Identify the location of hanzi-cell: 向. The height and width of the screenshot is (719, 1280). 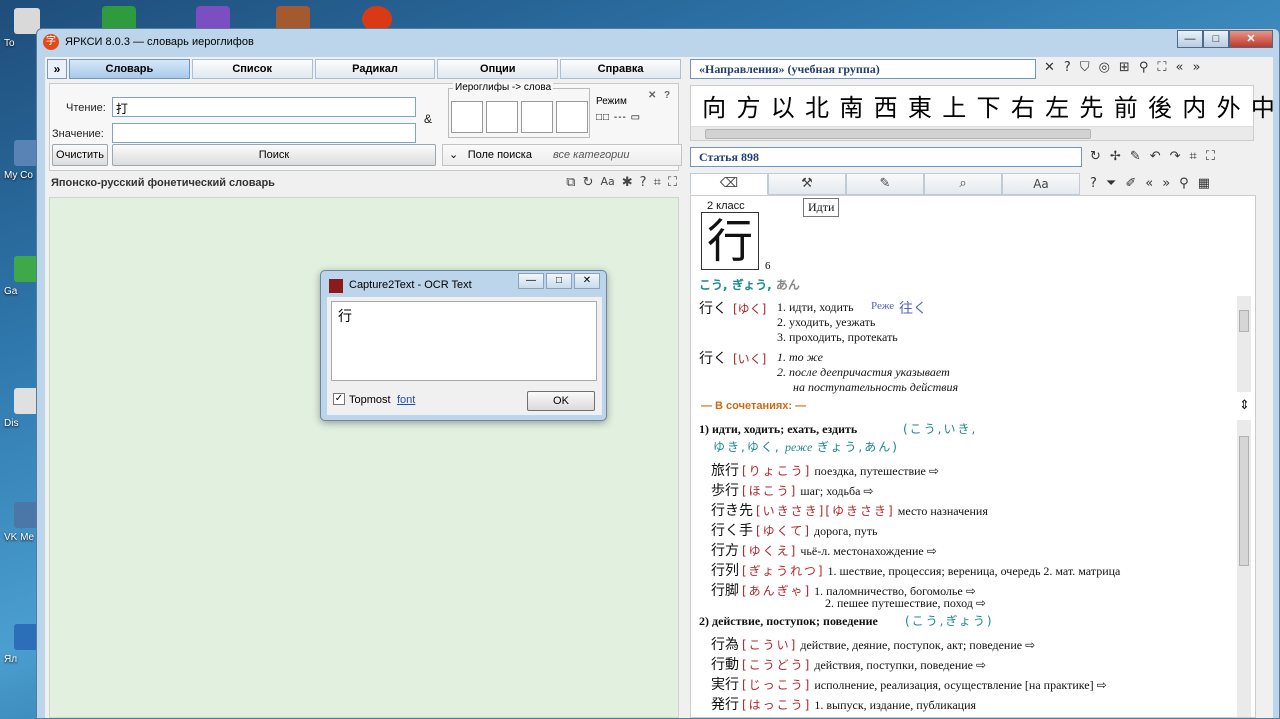
(714, 105).